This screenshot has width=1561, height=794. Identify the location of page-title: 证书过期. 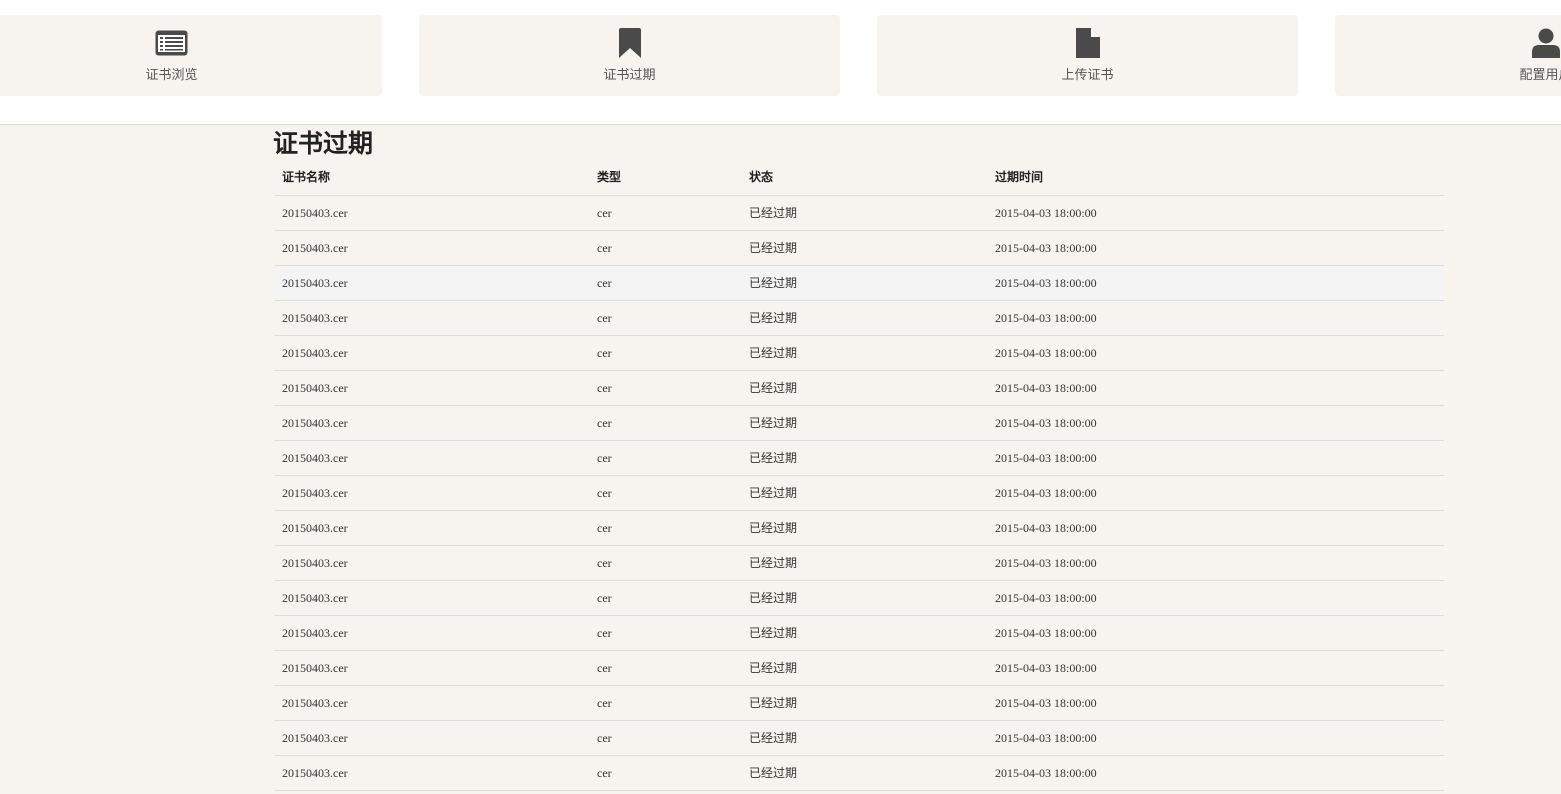
(323, 143).